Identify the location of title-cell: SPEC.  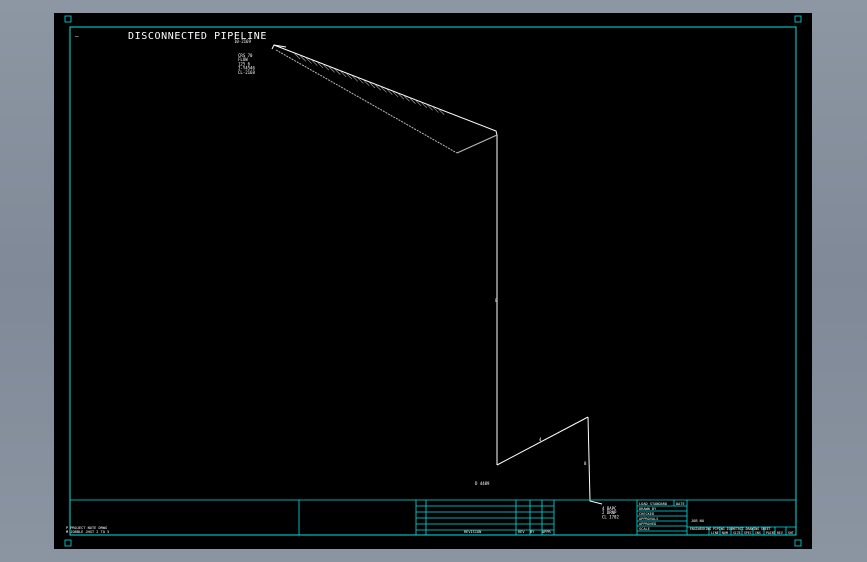
(748, 533).